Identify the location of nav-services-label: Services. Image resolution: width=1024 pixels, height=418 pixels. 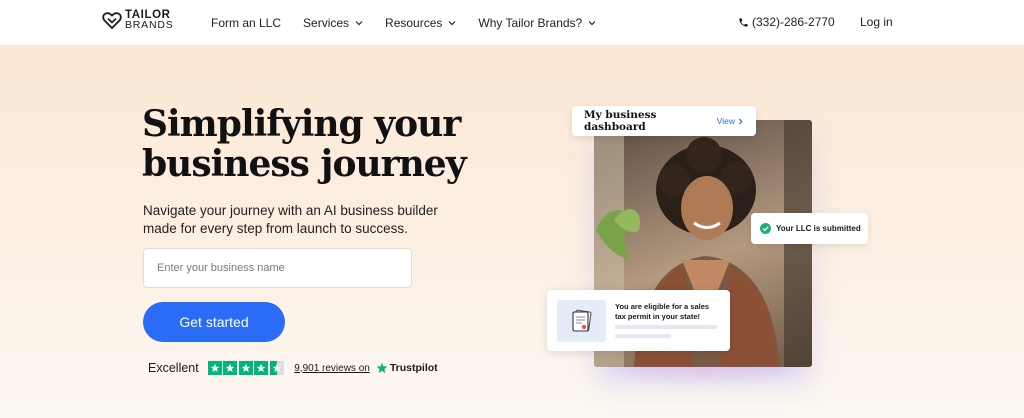
(326, 23).